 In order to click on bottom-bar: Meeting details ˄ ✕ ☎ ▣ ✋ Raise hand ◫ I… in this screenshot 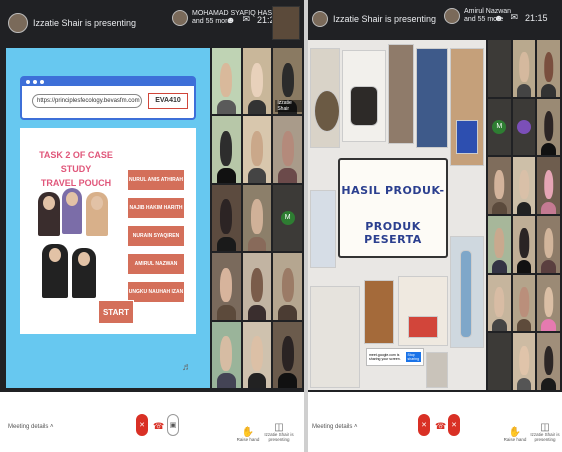, I will do `click(152, 422)`.